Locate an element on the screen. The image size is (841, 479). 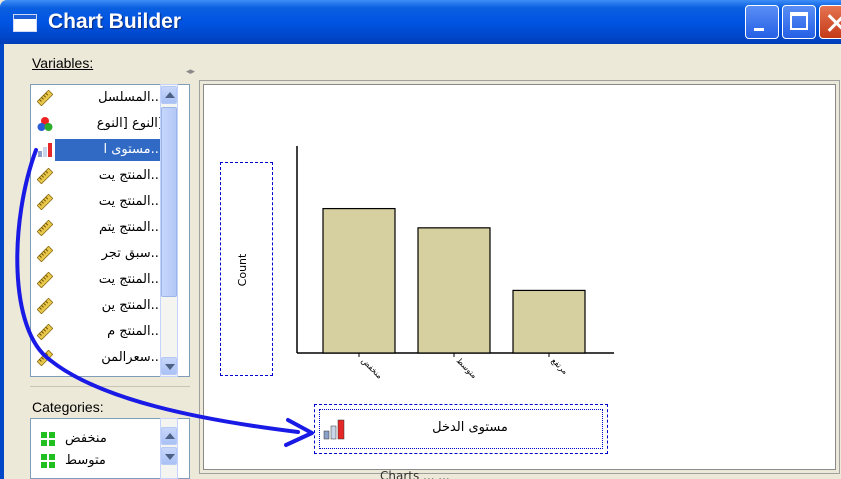
window-title: Chart Builder is located at coordinates (115, 21).